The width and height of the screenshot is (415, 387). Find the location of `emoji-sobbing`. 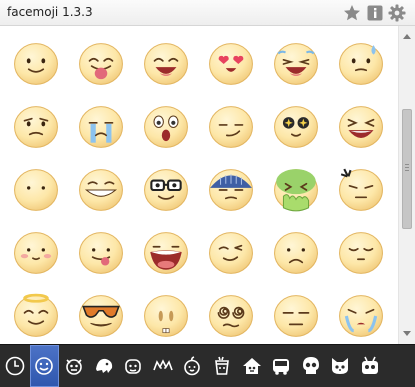

emoji-sobbing is located at coordinates (360, 314).